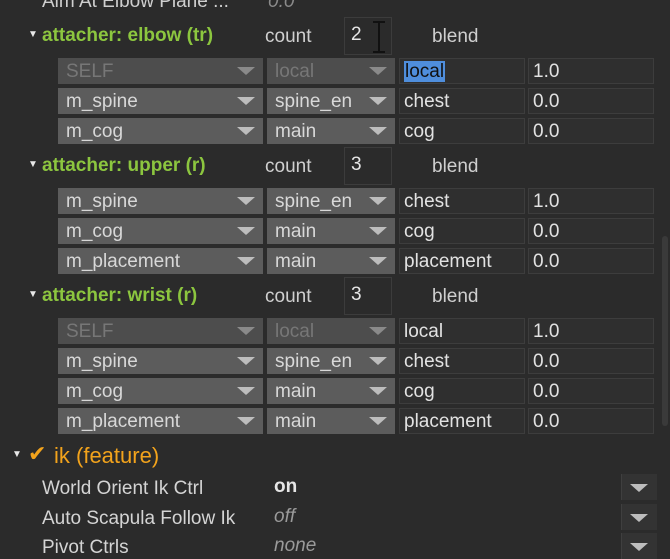  What do you see at coordinates (124, 166) in the screenshot?
I see `attacher-upper-title: attacher: upper (r)` at bounding box center [124, 166].